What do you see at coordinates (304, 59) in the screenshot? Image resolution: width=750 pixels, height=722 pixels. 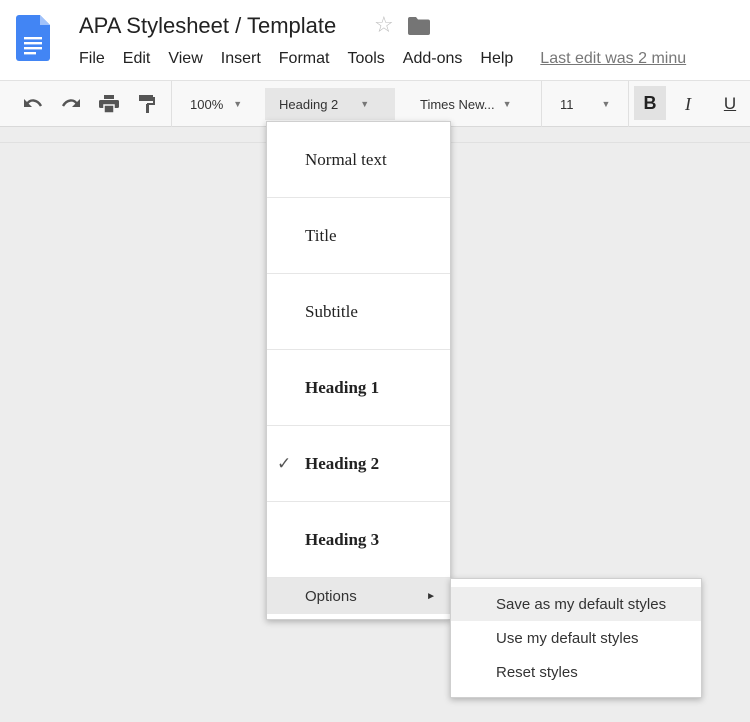 I see `menu-format: Format` at bounding box center [304, 59].